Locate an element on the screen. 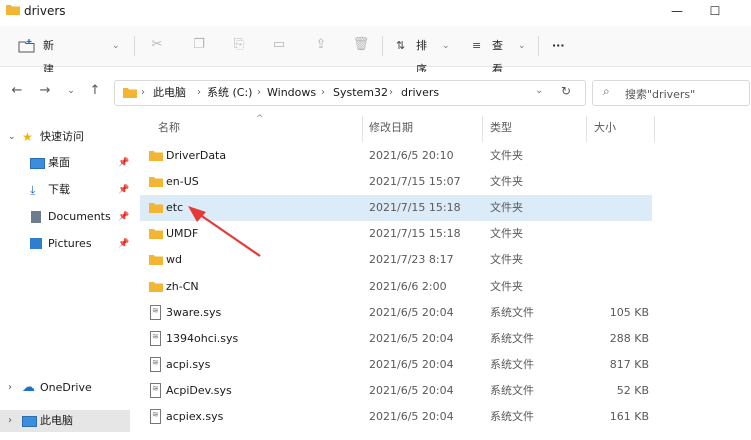  annotation-arrow is located at coordinates (224, 231).